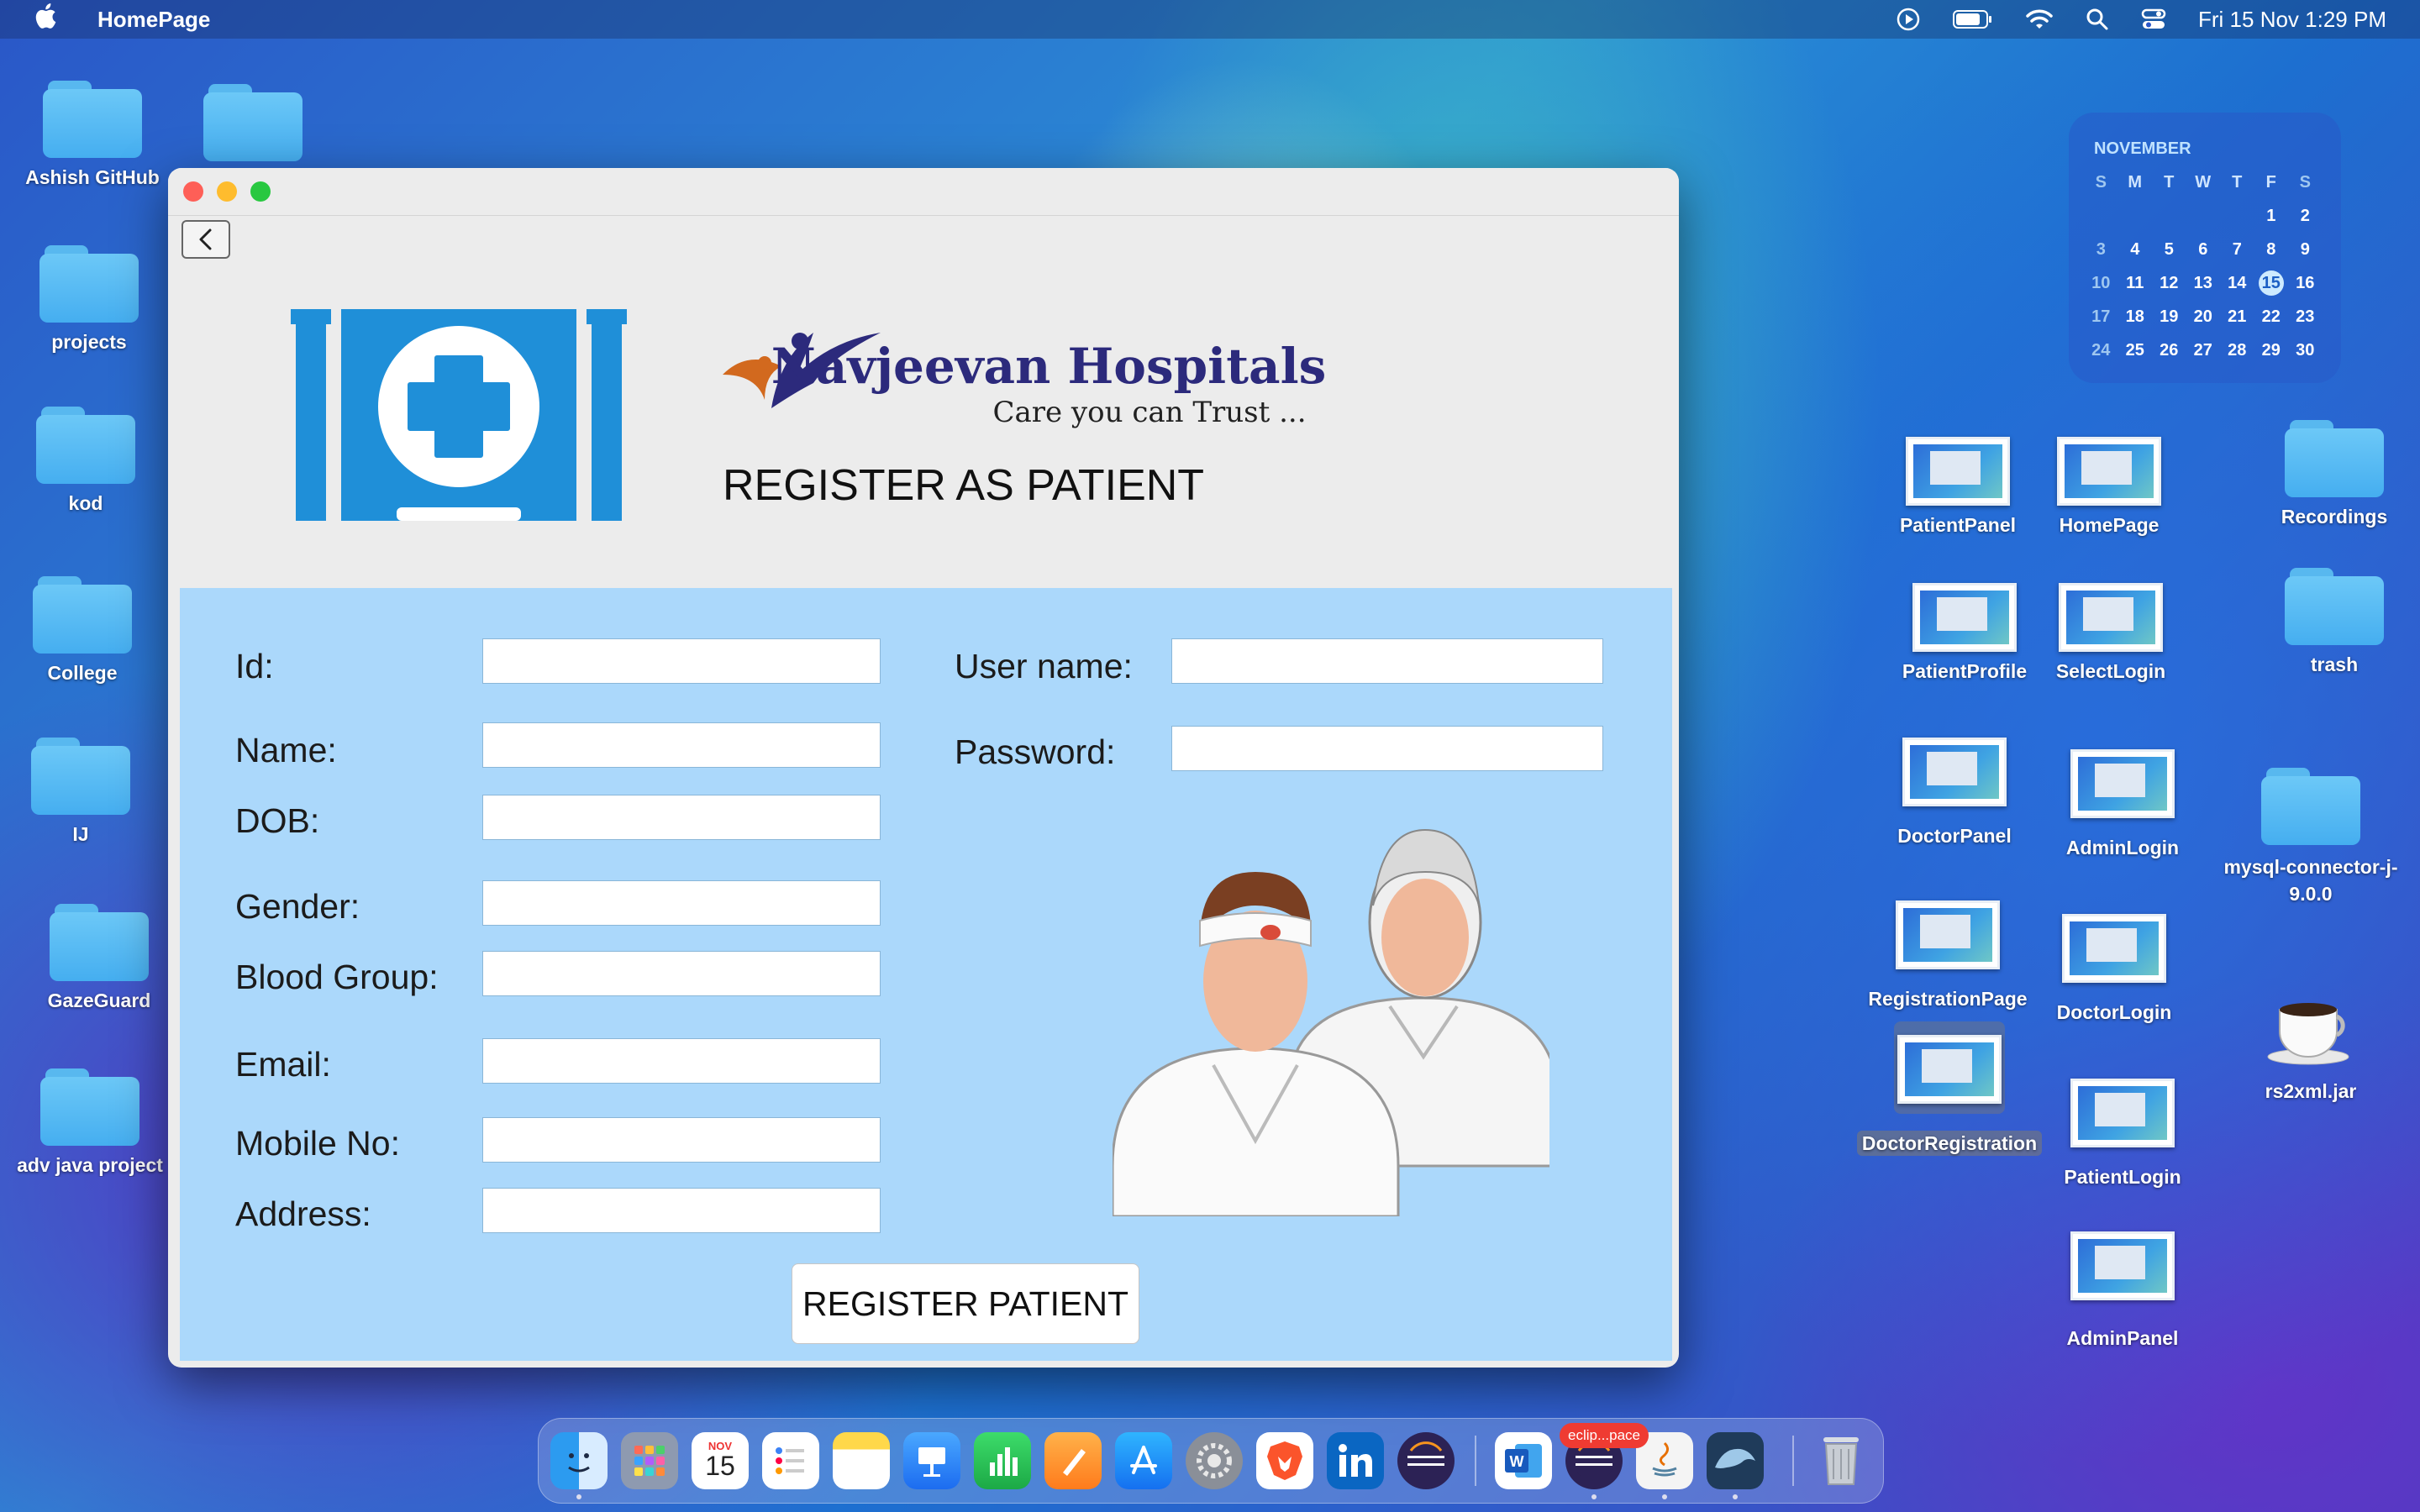 This screenshot has width=2420, height=1512. I want to click on desktop-item-label: AdminLogin, so click(2122, 847).